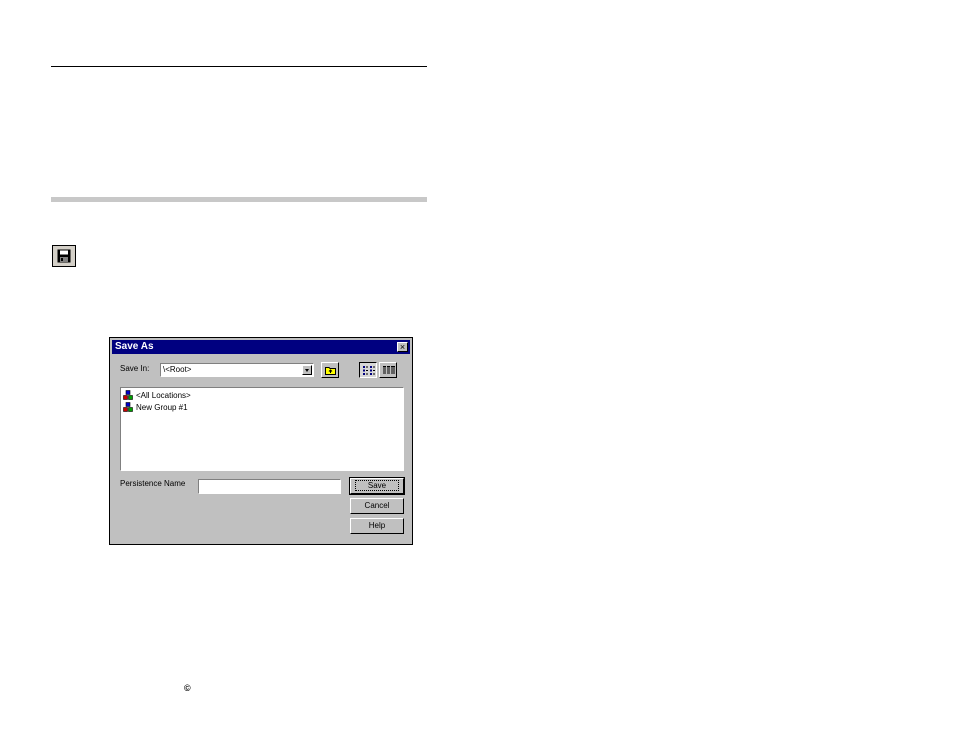 This screenshot has height=738, width=954. I want to click on list-view-icon, so click(369, 370).